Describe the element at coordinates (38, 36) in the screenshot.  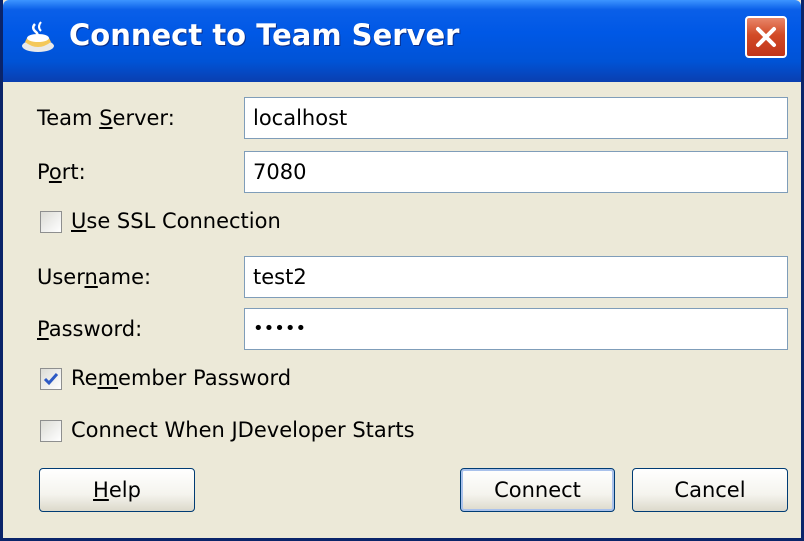
I see `java-coffee-cup-icon` at that location.